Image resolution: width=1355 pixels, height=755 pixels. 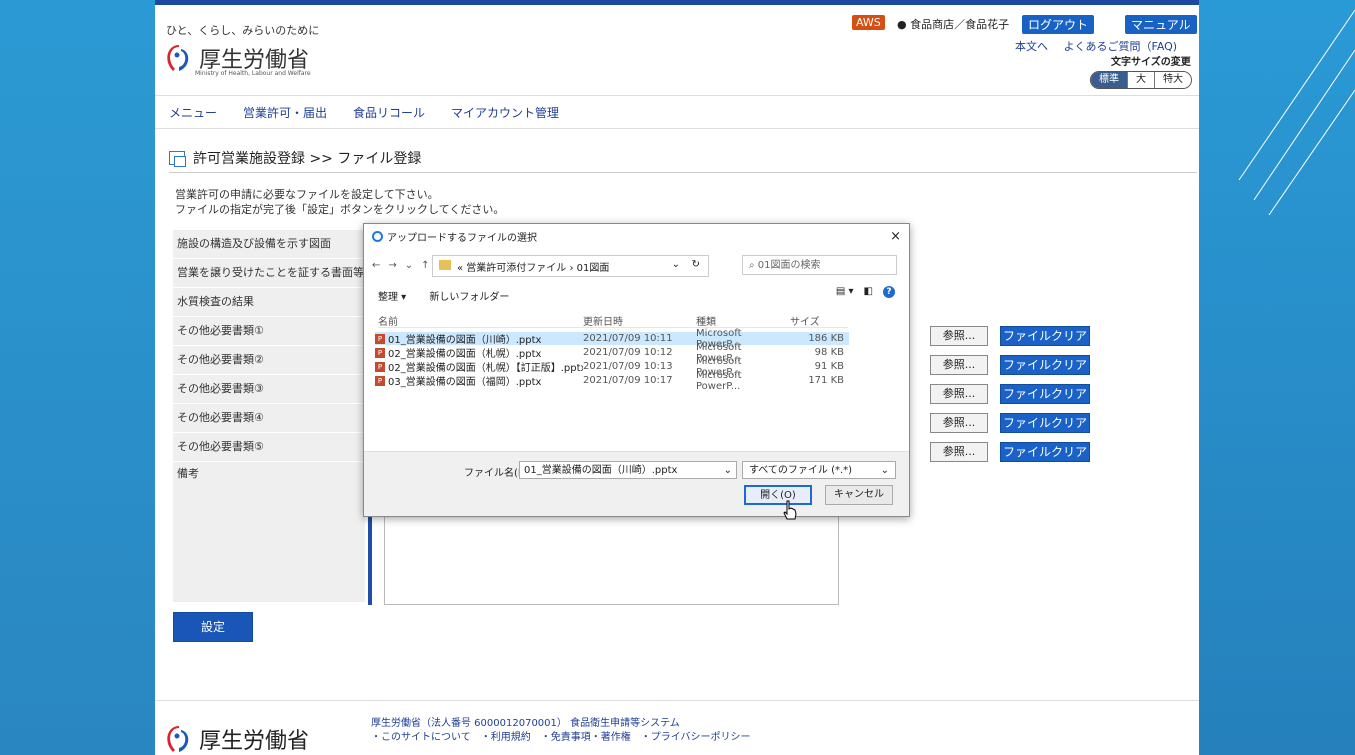 I want to click on search-box: ⌕ 01図面の検索, so click(x=819, y=265).